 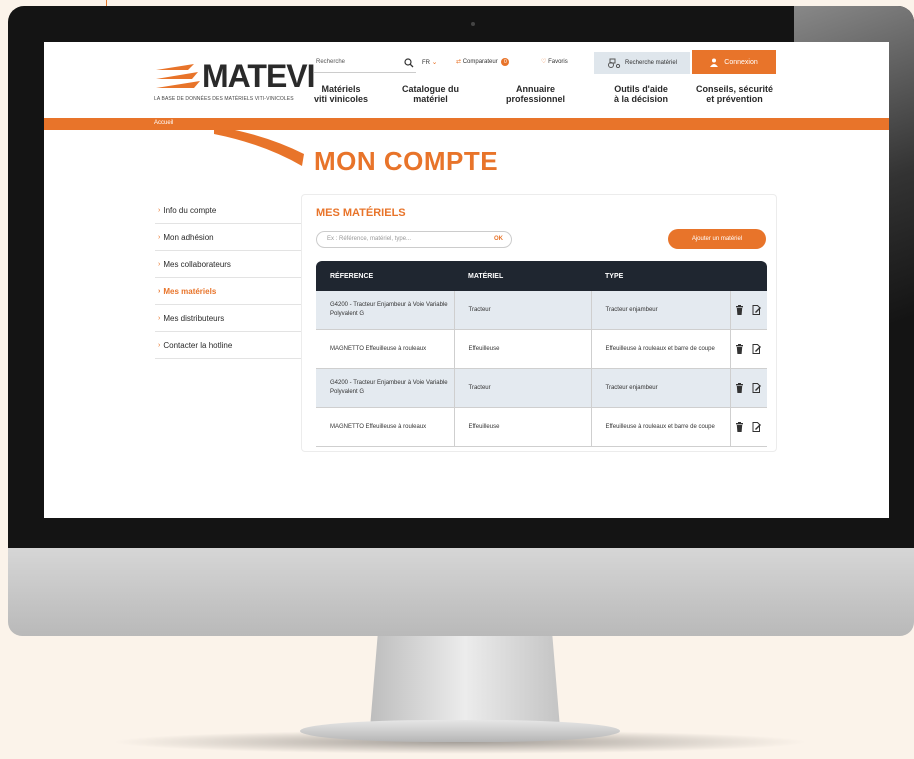 I want to click on column-header-type: TYPE, so click(x=614, y=276).